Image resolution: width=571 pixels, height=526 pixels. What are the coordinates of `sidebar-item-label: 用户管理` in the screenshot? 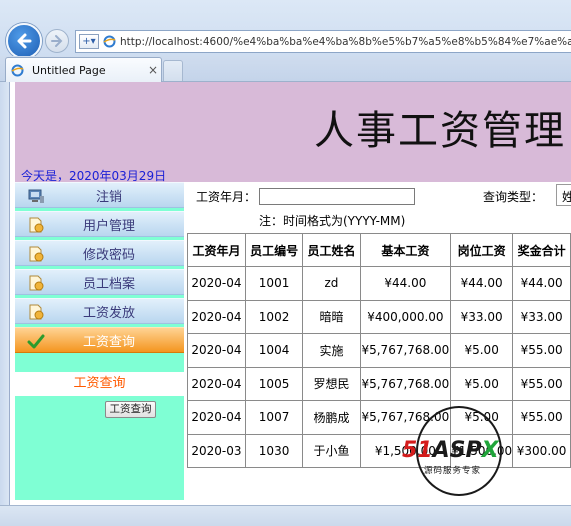 It's located at (108, 226).